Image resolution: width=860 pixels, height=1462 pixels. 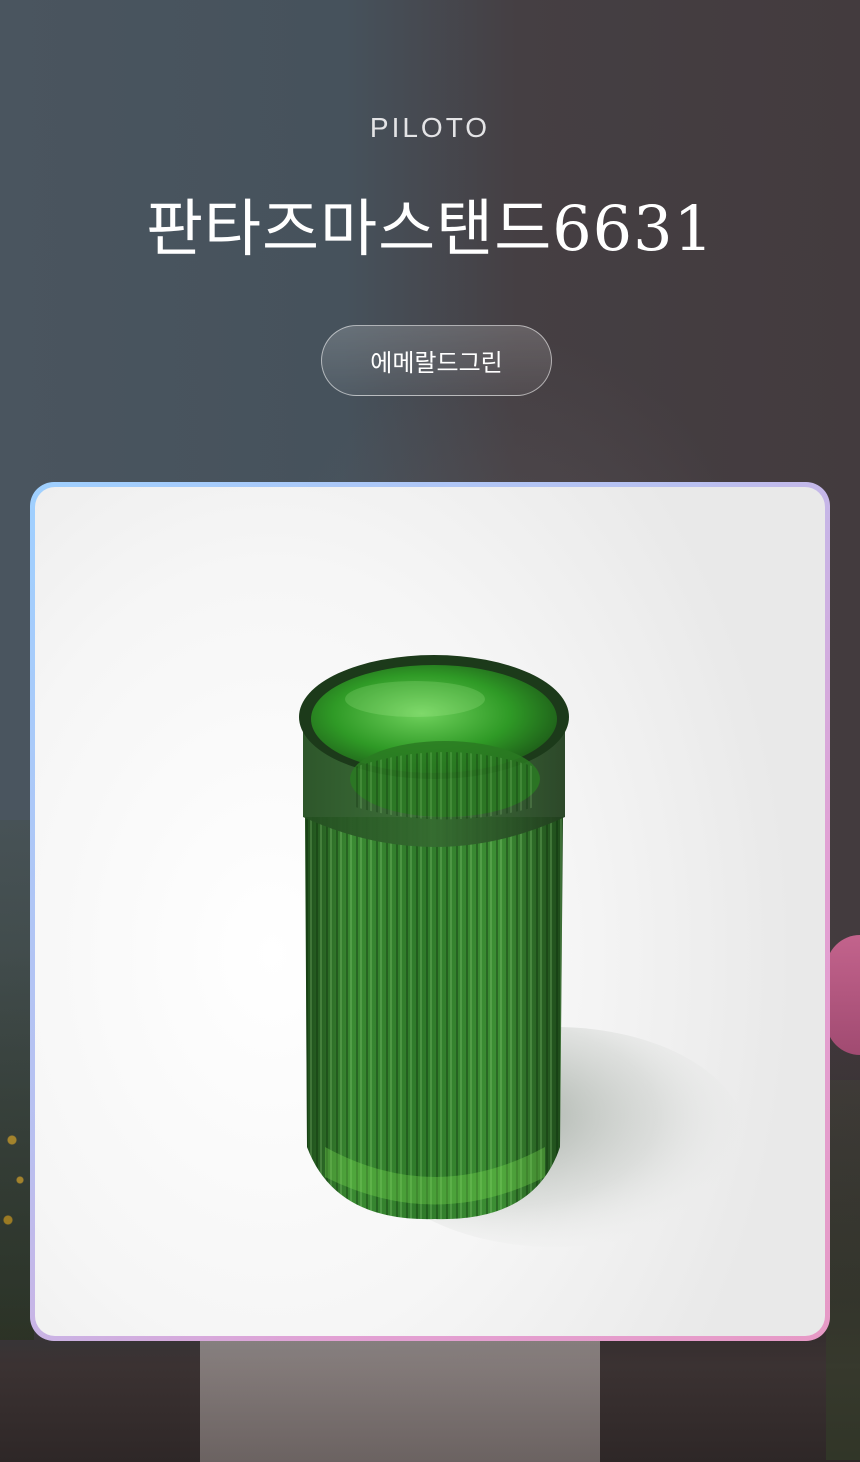 What do you see at coordinates (843, 995) in the screenshot?
I see `background-pink-bowl` at bounding box center [843, 995].